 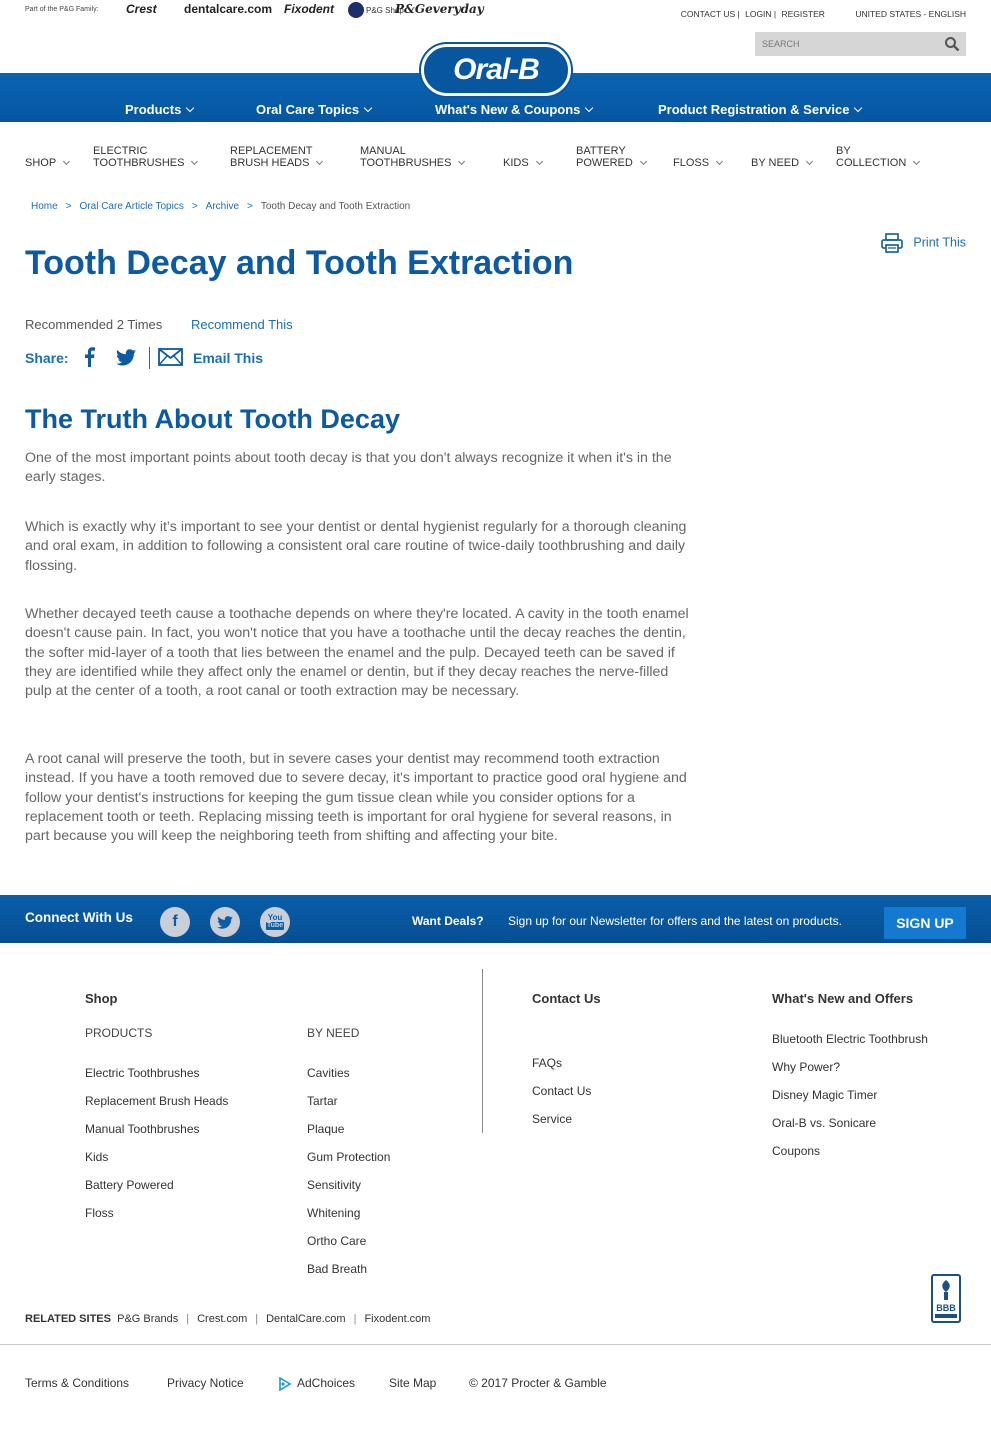 I want to click on footer-link-why-power: Why Power?, so click(x=806, y=1067).